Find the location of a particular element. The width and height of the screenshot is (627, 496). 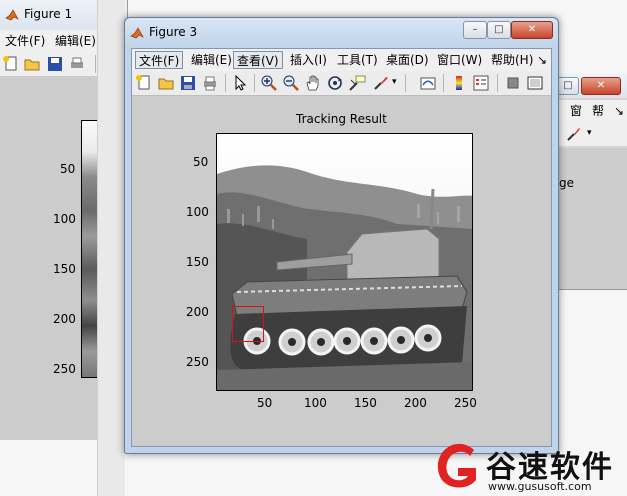

figure2-menu-help: 帮 is located at coordinates (598, 111).